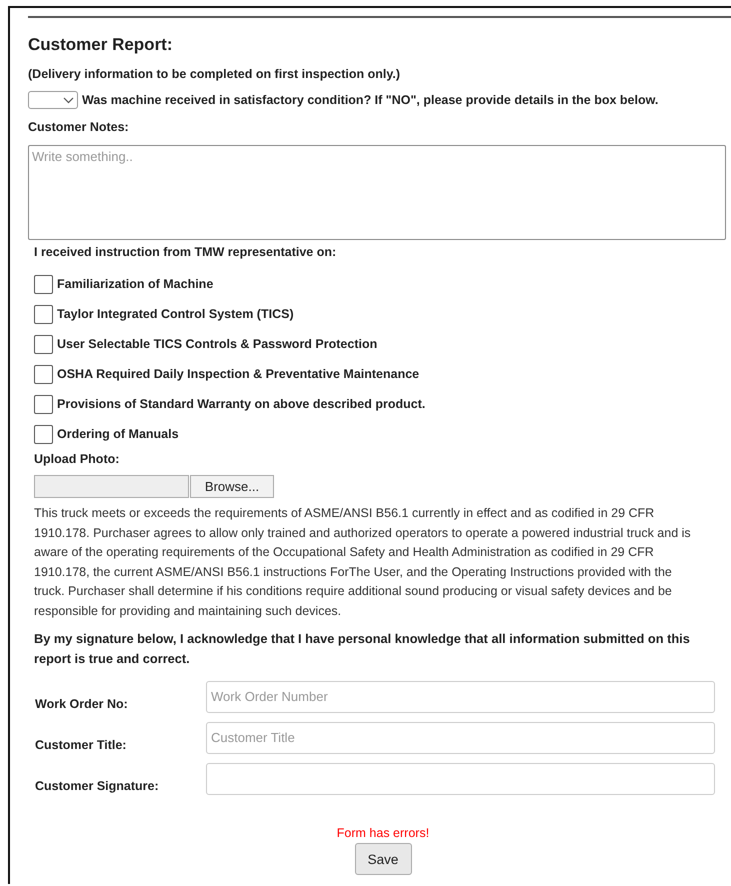 This screenshot has width=731, height=886. What do you see at coordinates (118, 434) in the screenshot?
I see `checkbox-label: Ordering of Manuals` at bounding box center [118, 434].